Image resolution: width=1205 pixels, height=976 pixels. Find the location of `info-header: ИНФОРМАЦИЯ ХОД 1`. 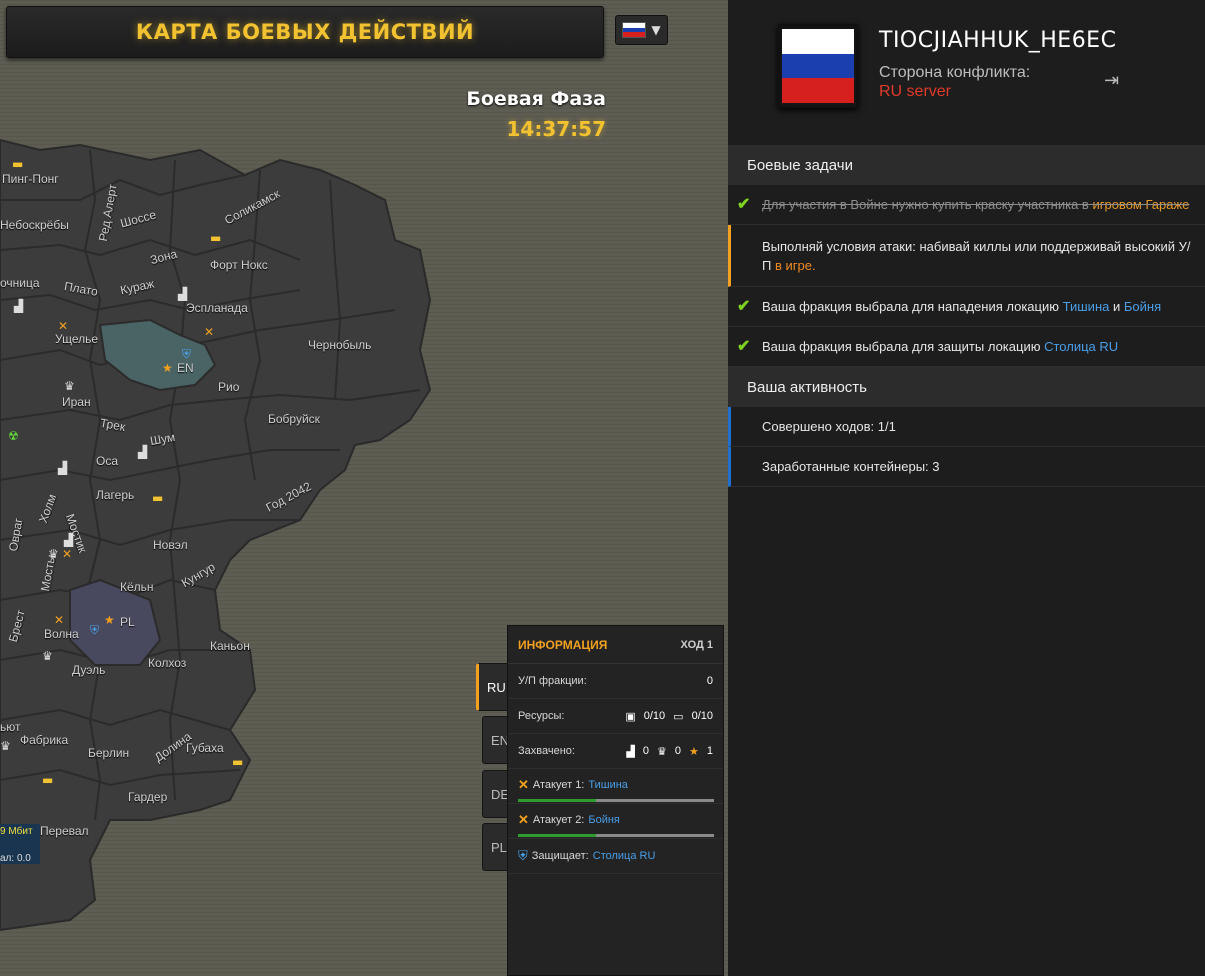

info-header: ИНФОРМАЦИЯ ХОД 1 is located at coordinates (615, 645).